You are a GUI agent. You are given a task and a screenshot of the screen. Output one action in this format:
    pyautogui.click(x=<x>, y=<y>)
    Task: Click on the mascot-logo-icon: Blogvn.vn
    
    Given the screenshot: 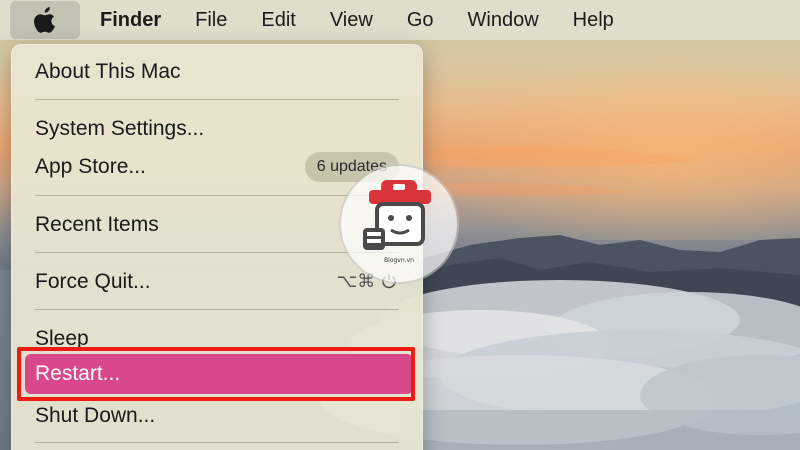 What is the action you would take?
    pyautogui.click(x=397, y=222)
    